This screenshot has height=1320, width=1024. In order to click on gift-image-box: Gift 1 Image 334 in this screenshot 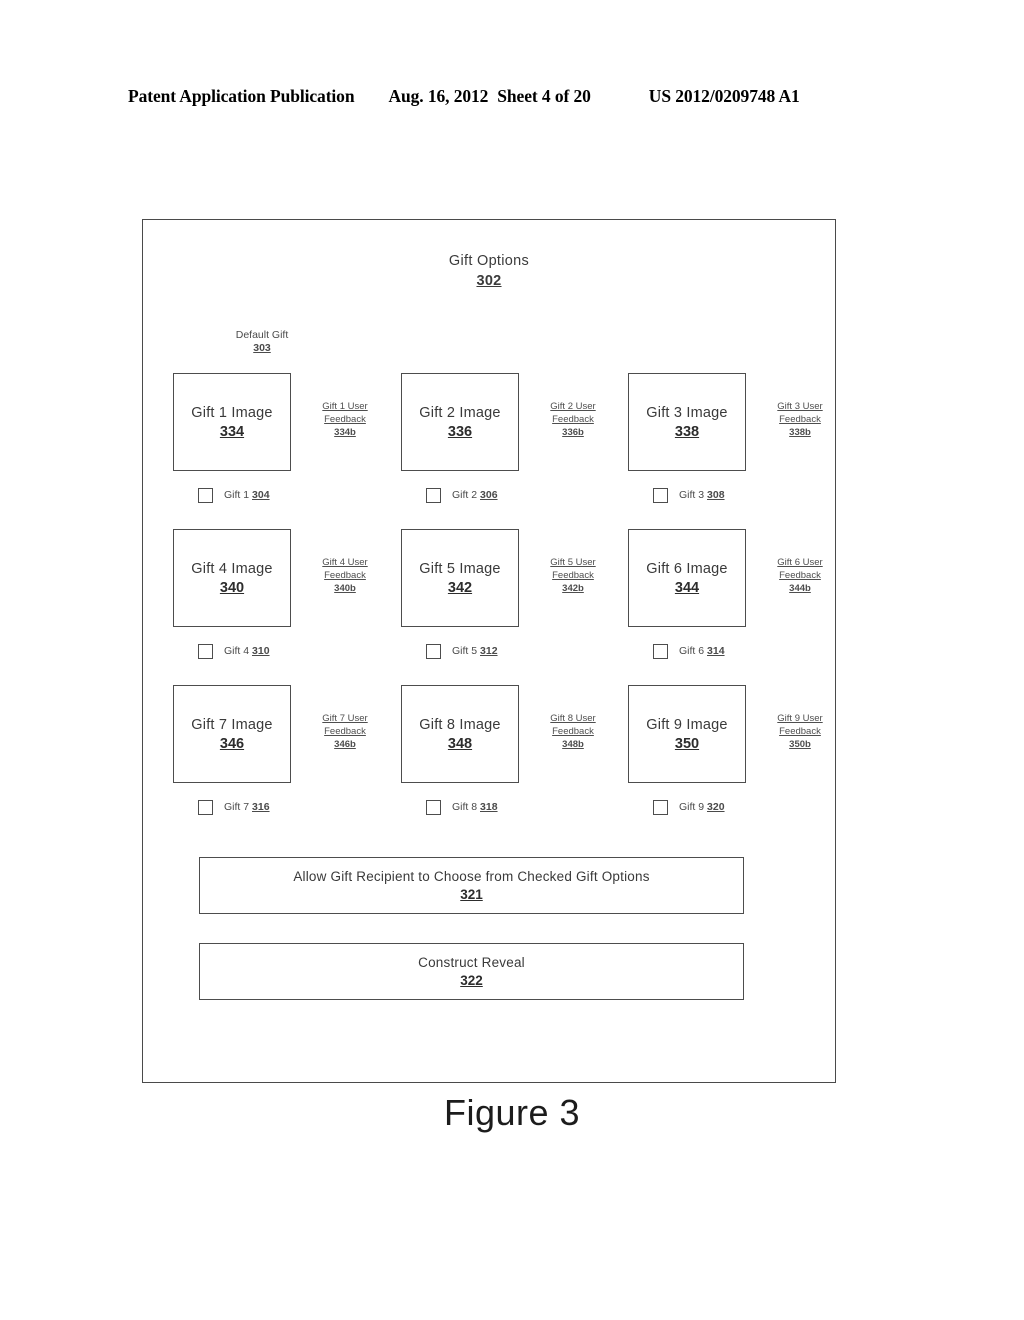, I will do `click(232, 422)`.